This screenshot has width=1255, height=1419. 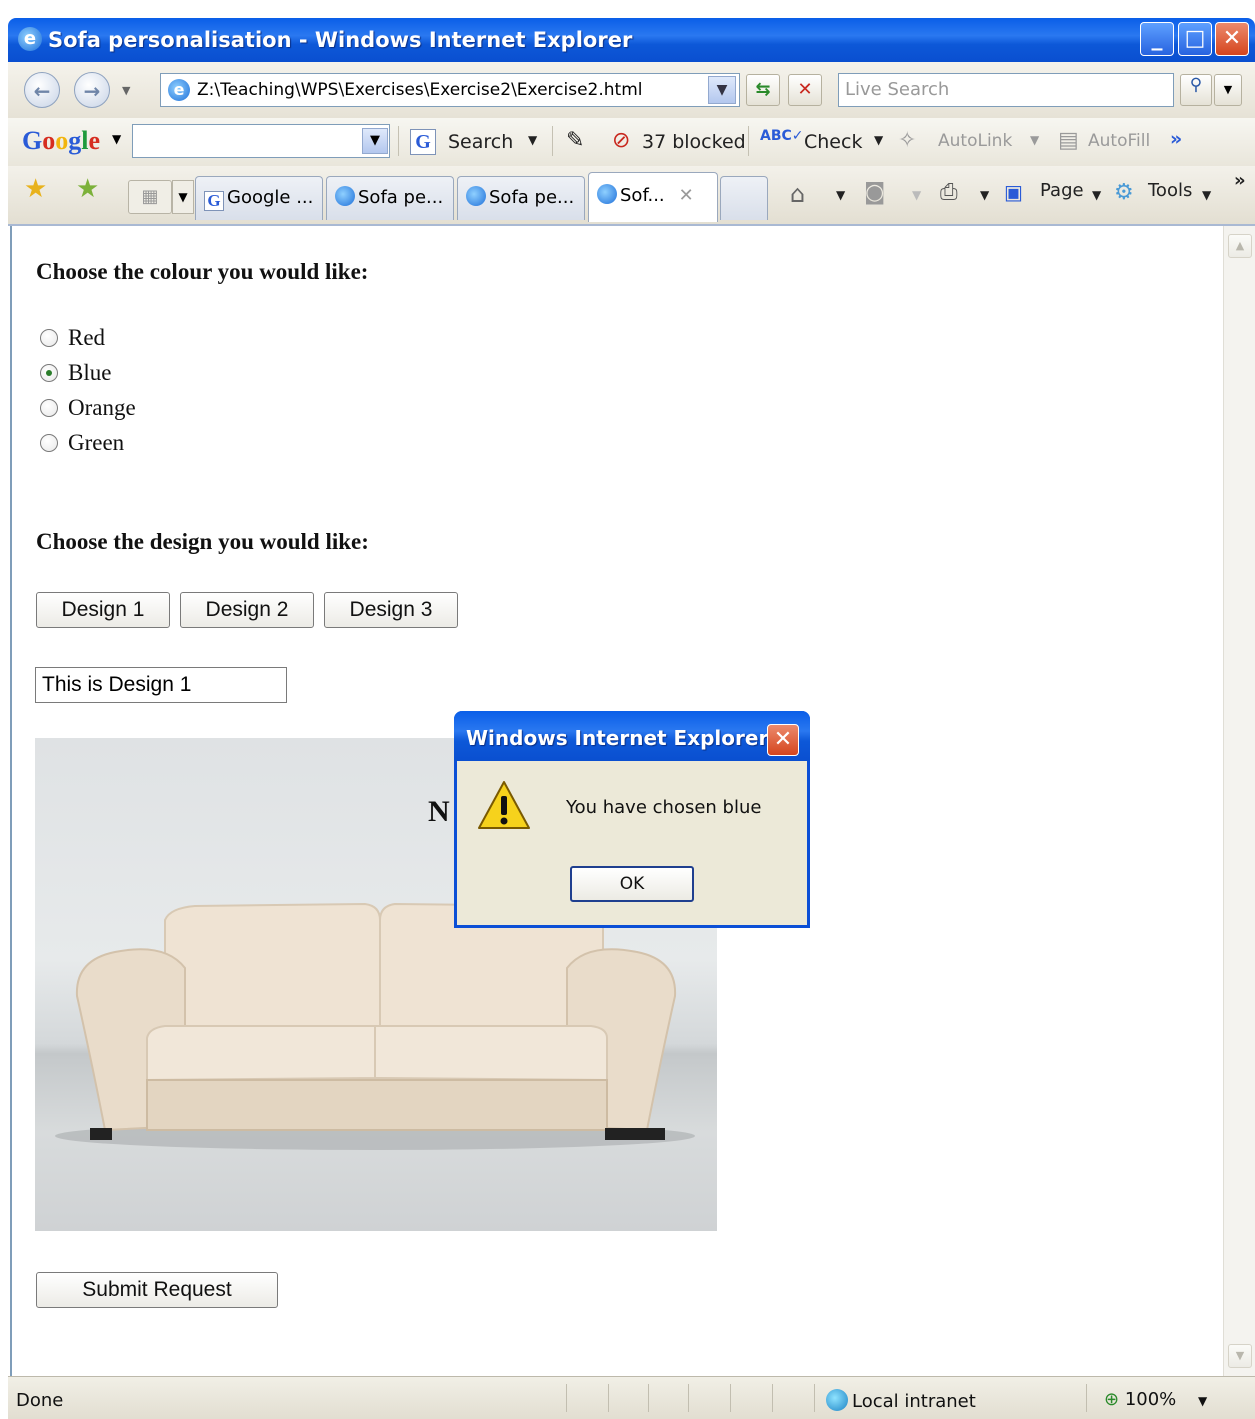 I want to click on tab-list-dropdown: ▼, so click(x=183, y=197).